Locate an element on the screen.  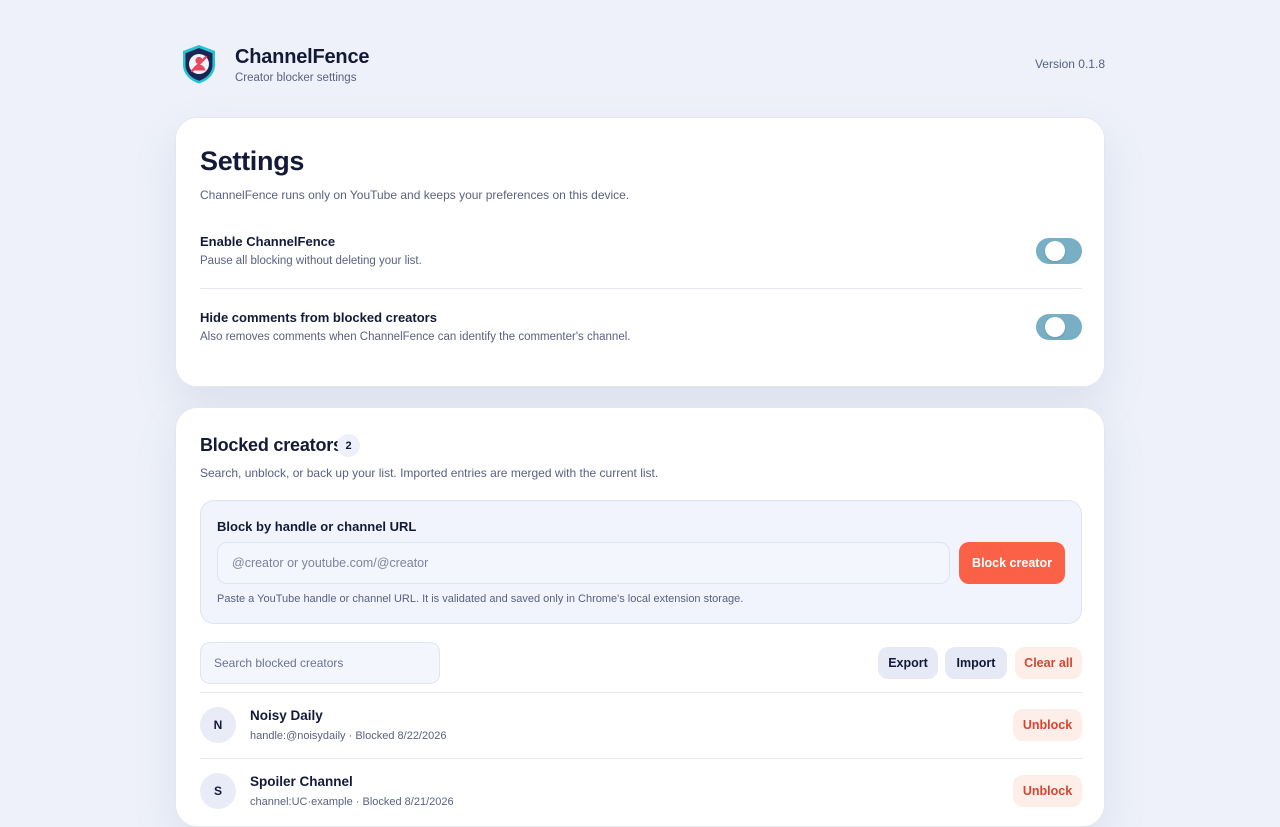
block-creator-button: Block creator is located at coordinates (1012, 563).